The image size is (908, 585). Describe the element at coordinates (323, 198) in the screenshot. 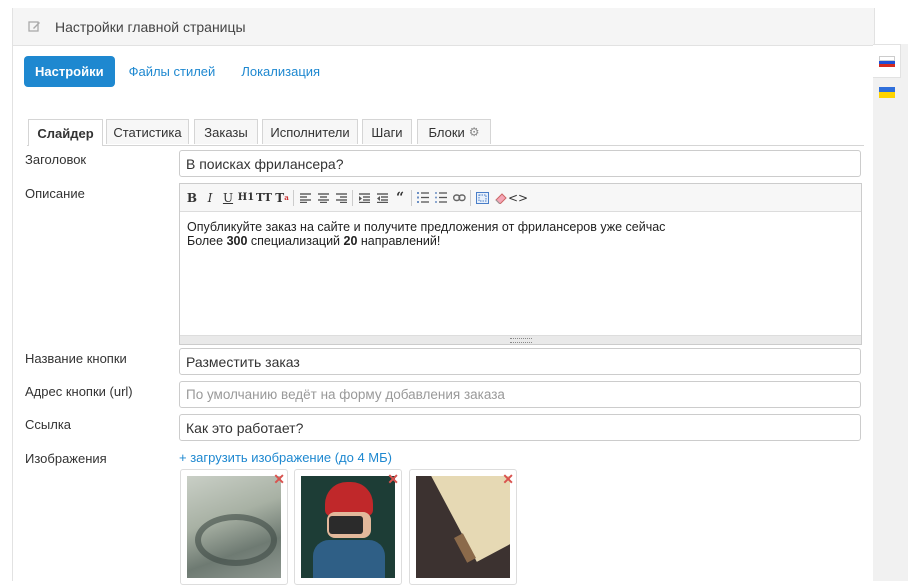

I see `align-center-icon` at that location.